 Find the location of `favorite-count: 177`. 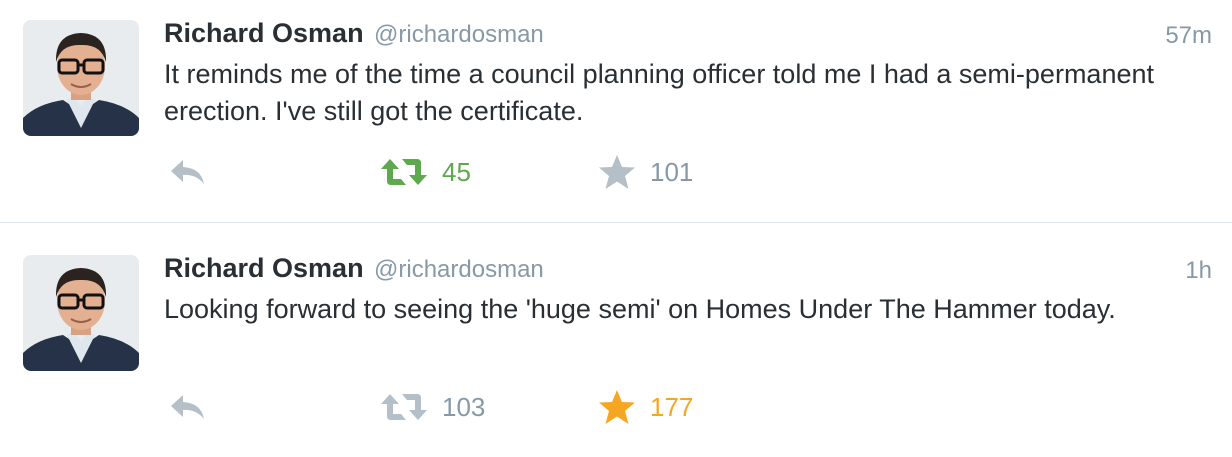

favorite-count: 177 is located at coordinates (672, 406).